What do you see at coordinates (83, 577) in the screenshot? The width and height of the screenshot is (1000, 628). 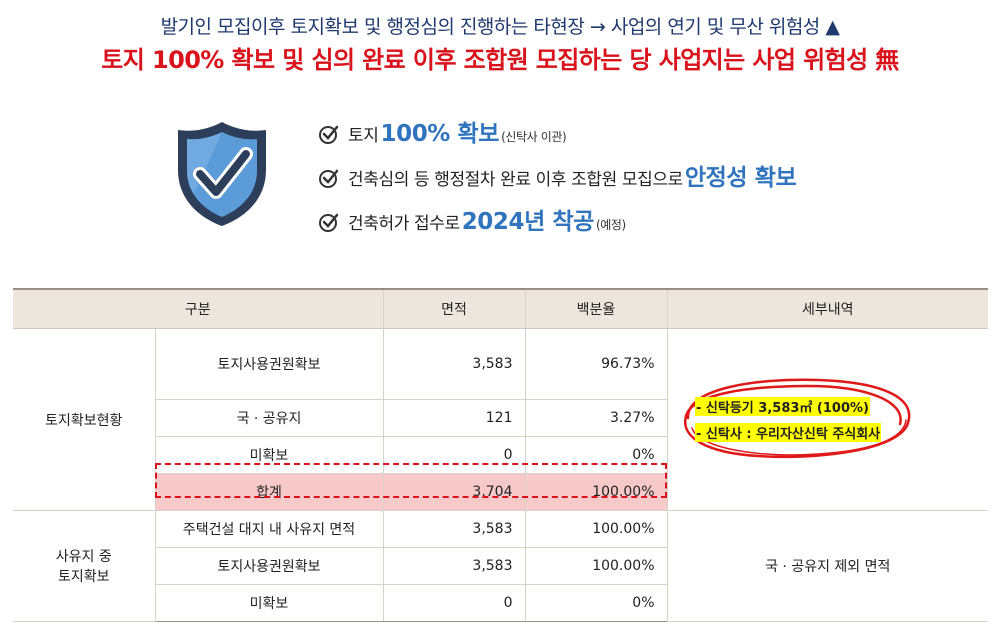 I see `group-label-line2: 토지확보` at bounding box center [83, 577].